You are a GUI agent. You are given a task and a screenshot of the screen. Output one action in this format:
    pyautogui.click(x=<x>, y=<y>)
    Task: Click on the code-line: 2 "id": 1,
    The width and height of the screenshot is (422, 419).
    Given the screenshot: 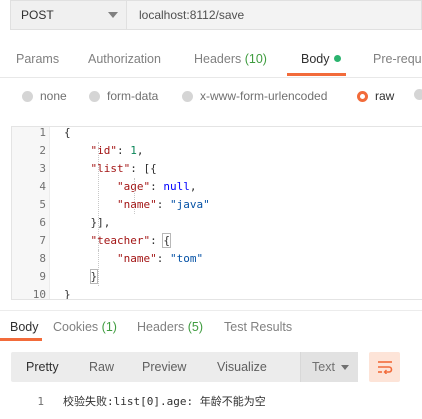 What is the action you would take?
    pyautogui.click(x=217, y=151)
    